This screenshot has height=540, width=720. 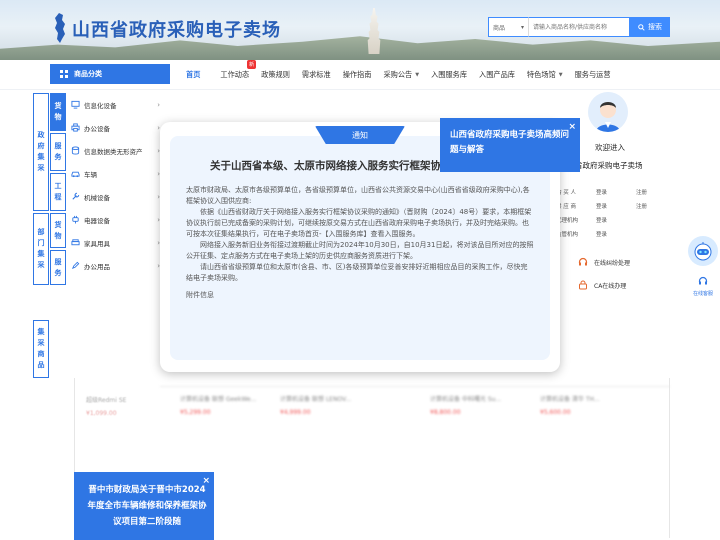 What do you see at coordinates (41, 135) in the screenshot?
I see `tab-char: 政` at bounding box center [41, 135].